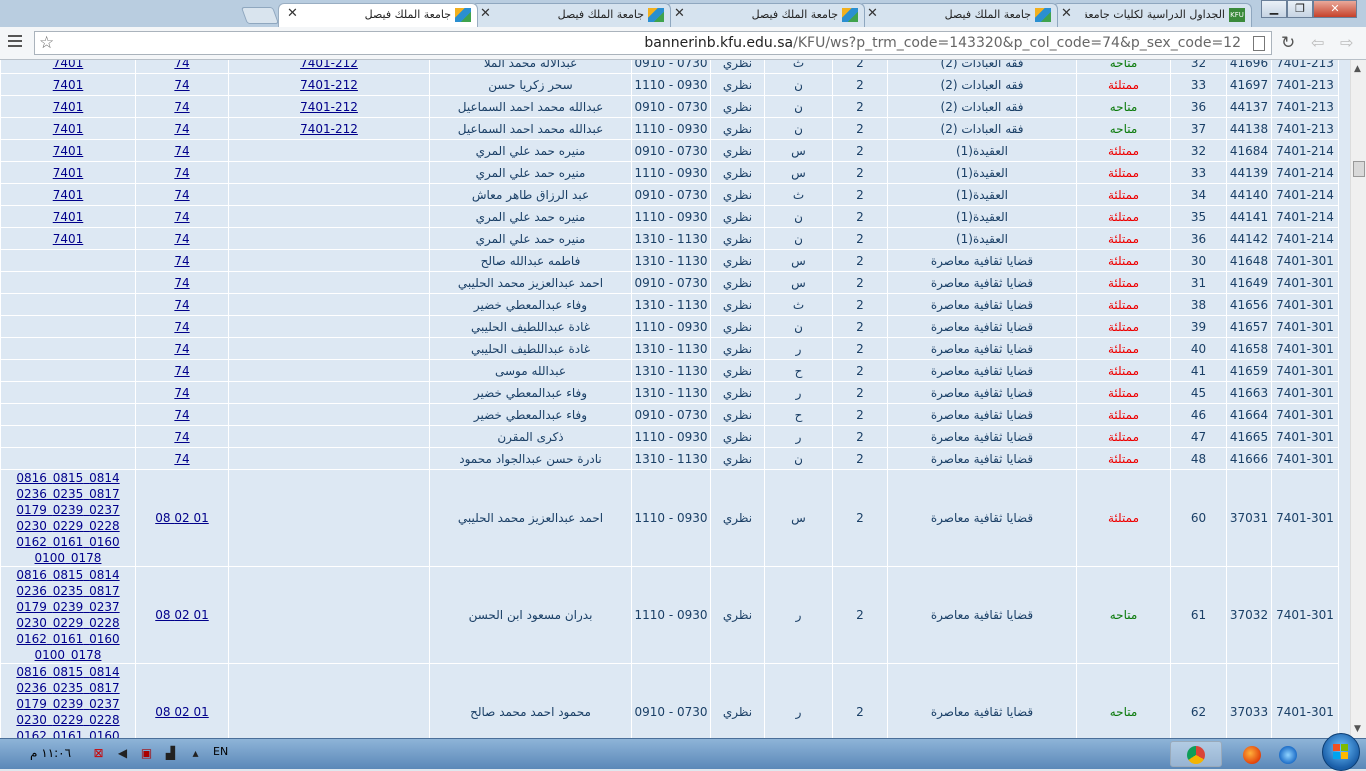 This screenshot has width=1366, height=771. Describe the element at coordinates (1198, 128) in the screenshot. I see `cell-section: 37` at that location.